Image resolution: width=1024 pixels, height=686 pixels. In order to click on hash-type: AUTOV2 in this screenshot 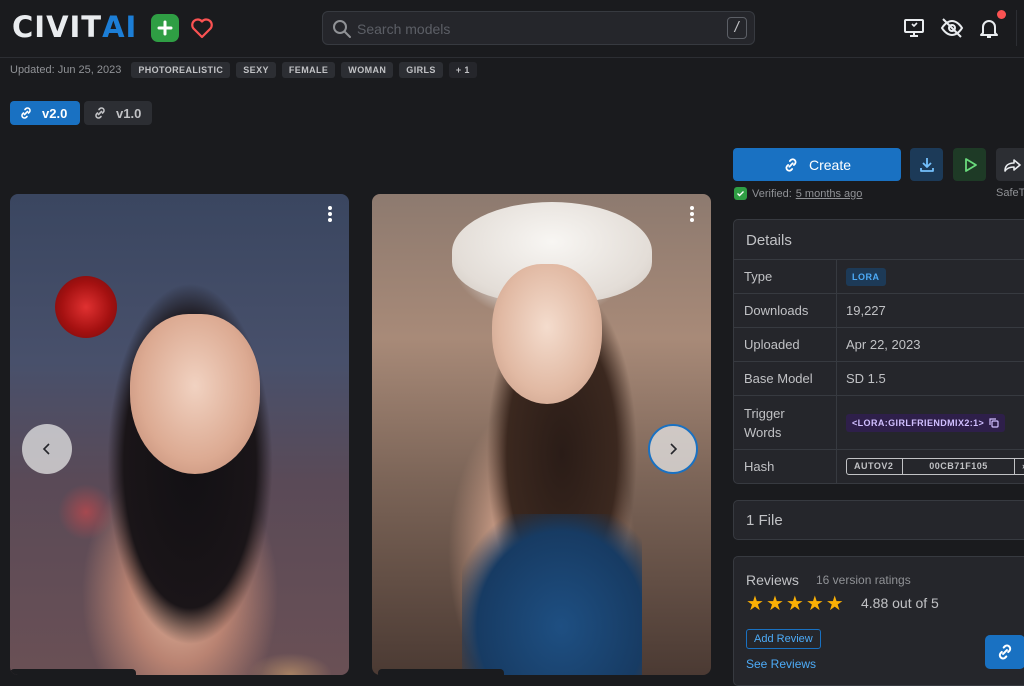, I will do `click(875, 466)`.